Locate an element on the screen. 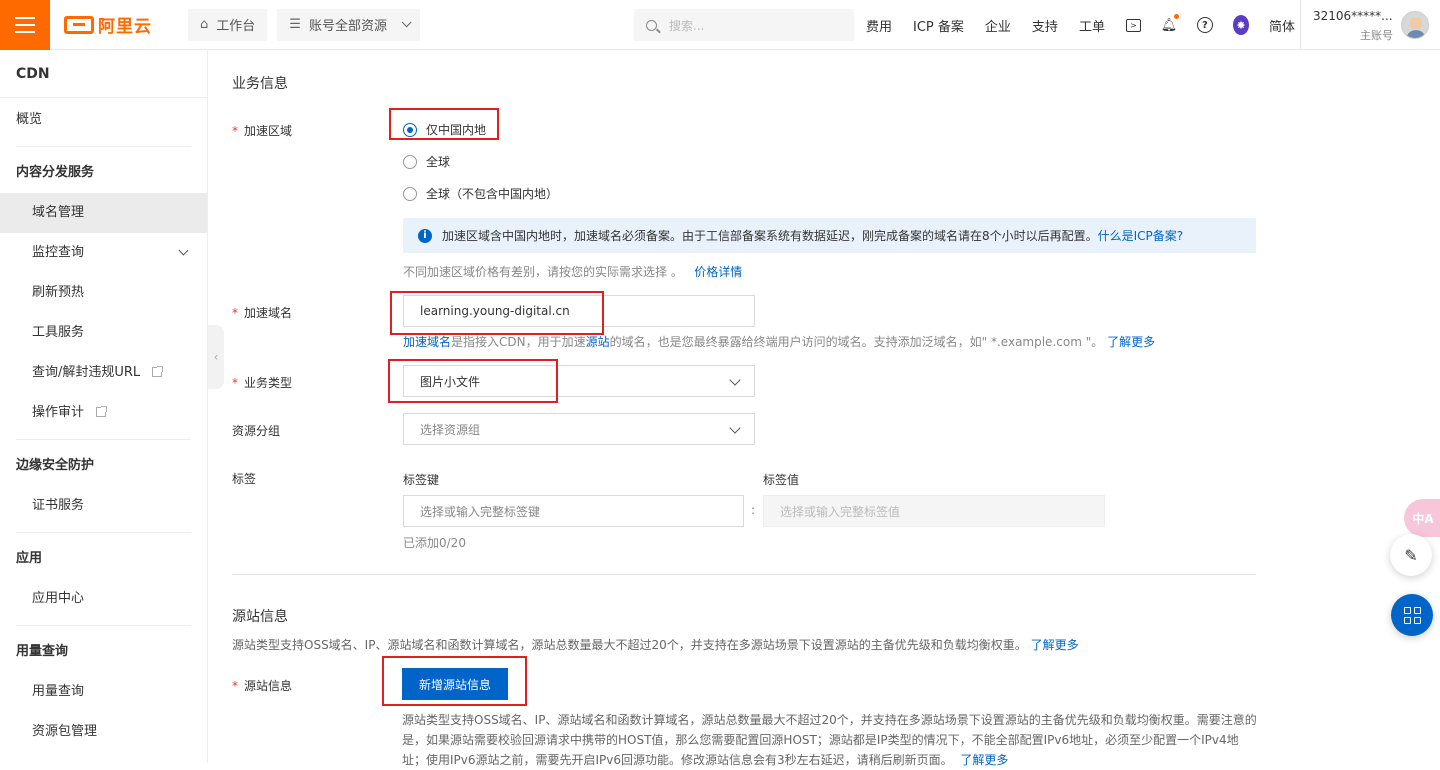  section-title-business: 业务信息 is located at coordinates (260, 84).